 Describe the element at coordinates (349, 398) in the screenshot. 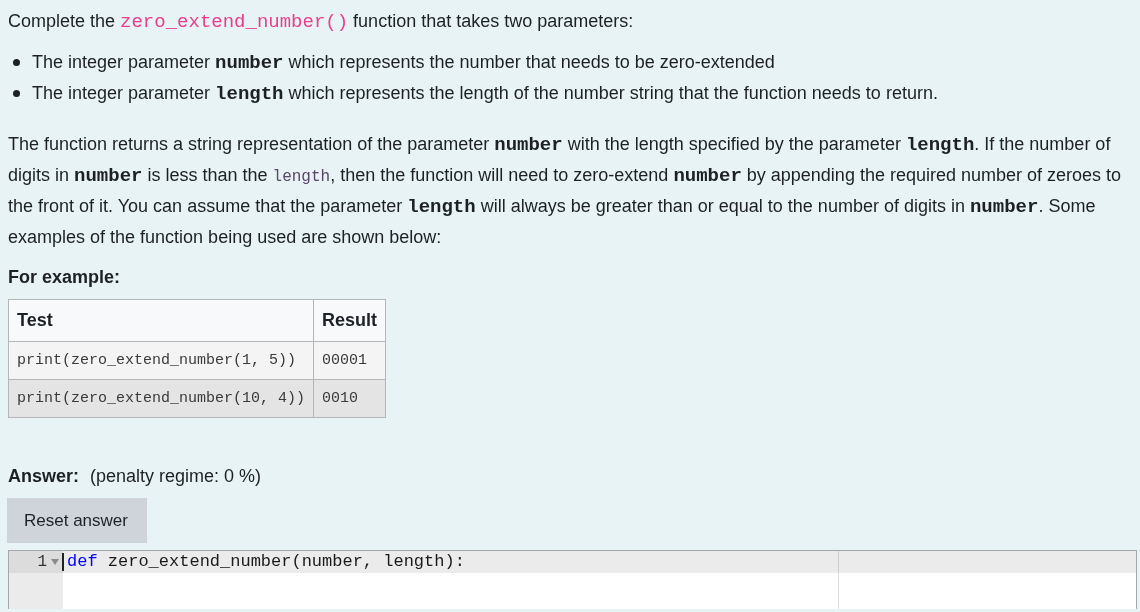

I see `table-cell: 0010` at that location.